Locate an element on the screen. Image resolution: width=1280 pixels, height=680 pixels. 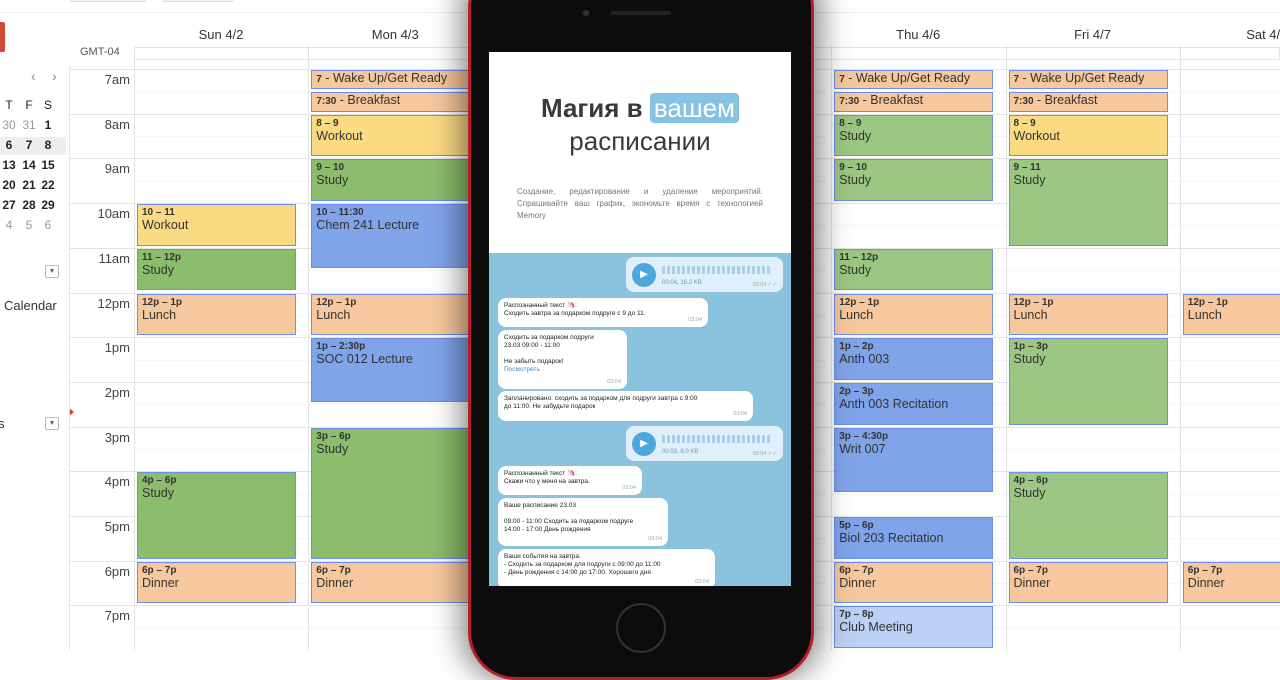
mini-cal-day: 21 is located at coordinates (29, 185).